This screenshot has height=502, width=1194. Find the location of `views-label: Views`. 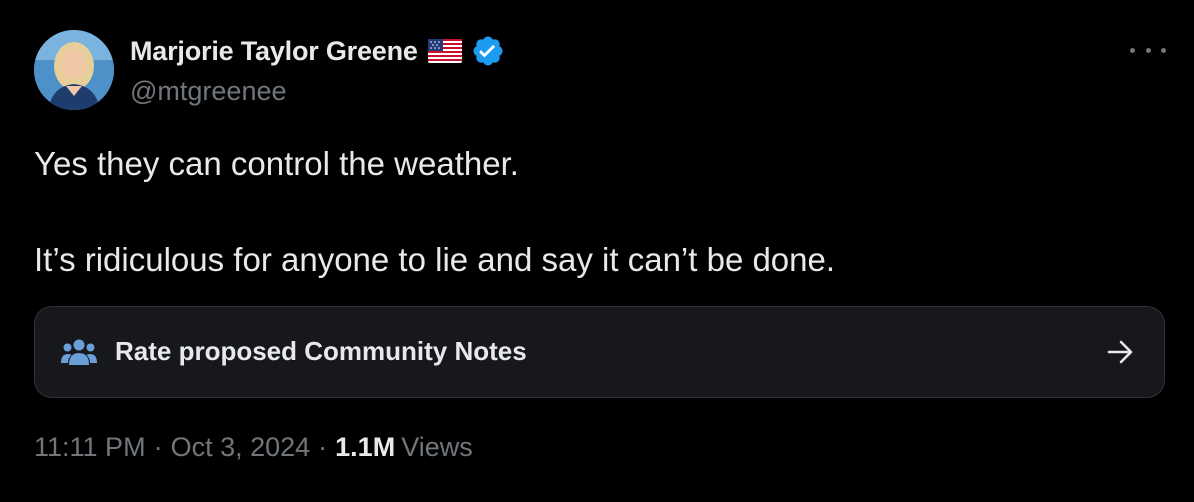

views-label: Views is located at coordinates (437, 447).